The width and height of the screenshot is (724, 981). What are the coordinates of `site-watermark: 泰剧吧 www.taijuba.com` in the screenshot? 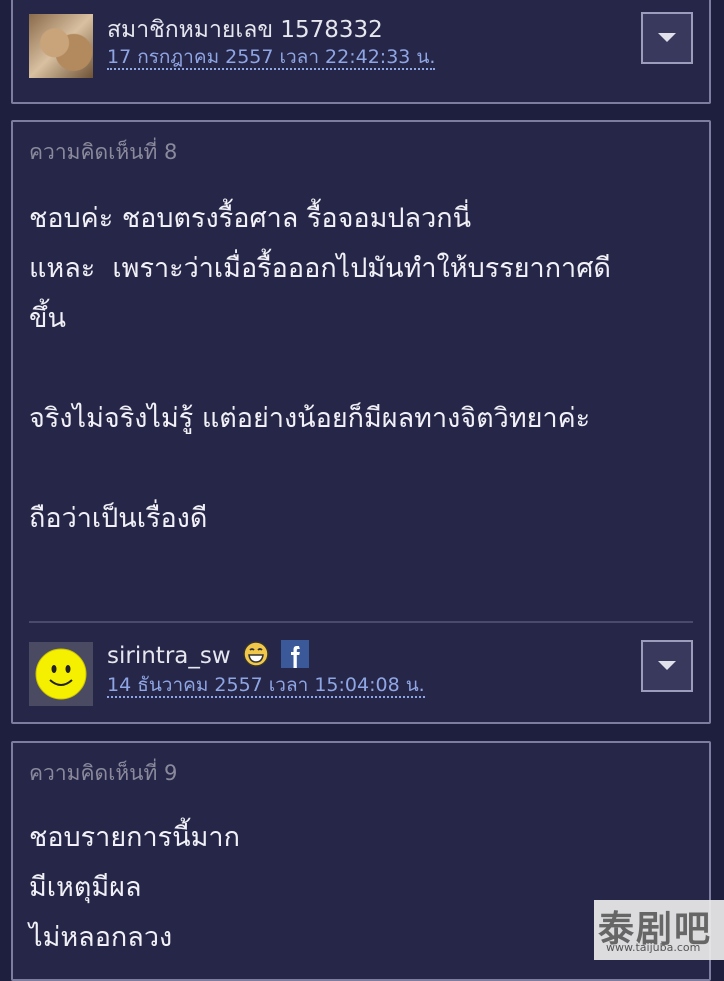 It's located at (659, 930).